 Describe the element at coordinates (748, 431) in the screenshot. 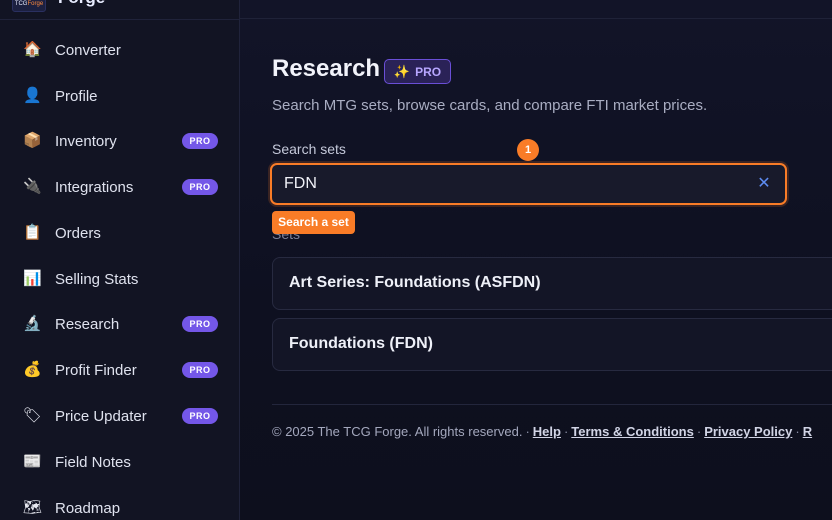

I see `privacy-link: Privacy Policy` at that location.